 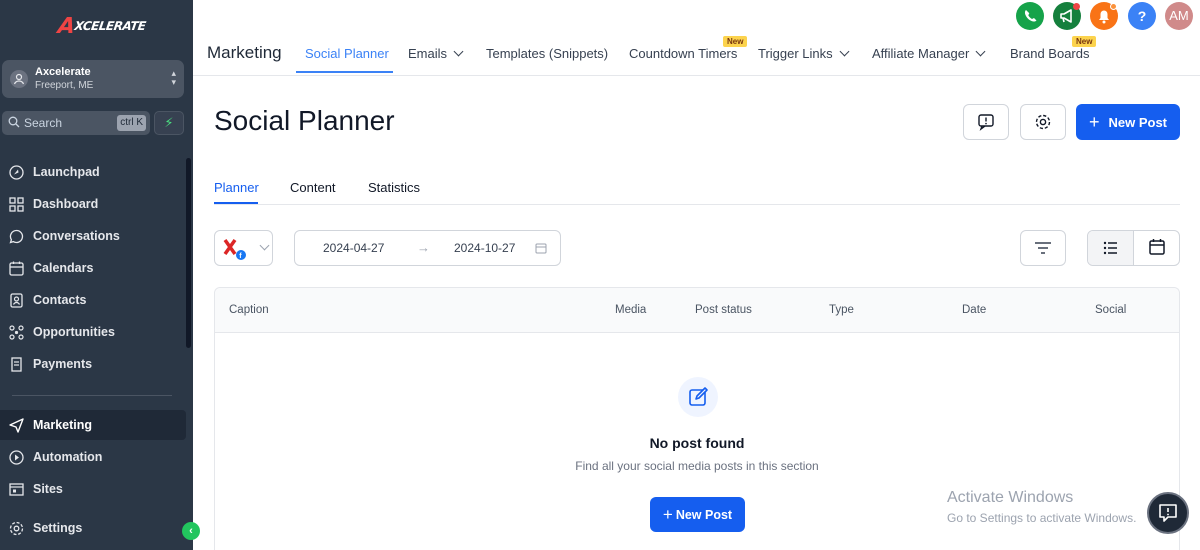 I want to click on sidebar-item-label: Sites, so click(x=48, y=489).